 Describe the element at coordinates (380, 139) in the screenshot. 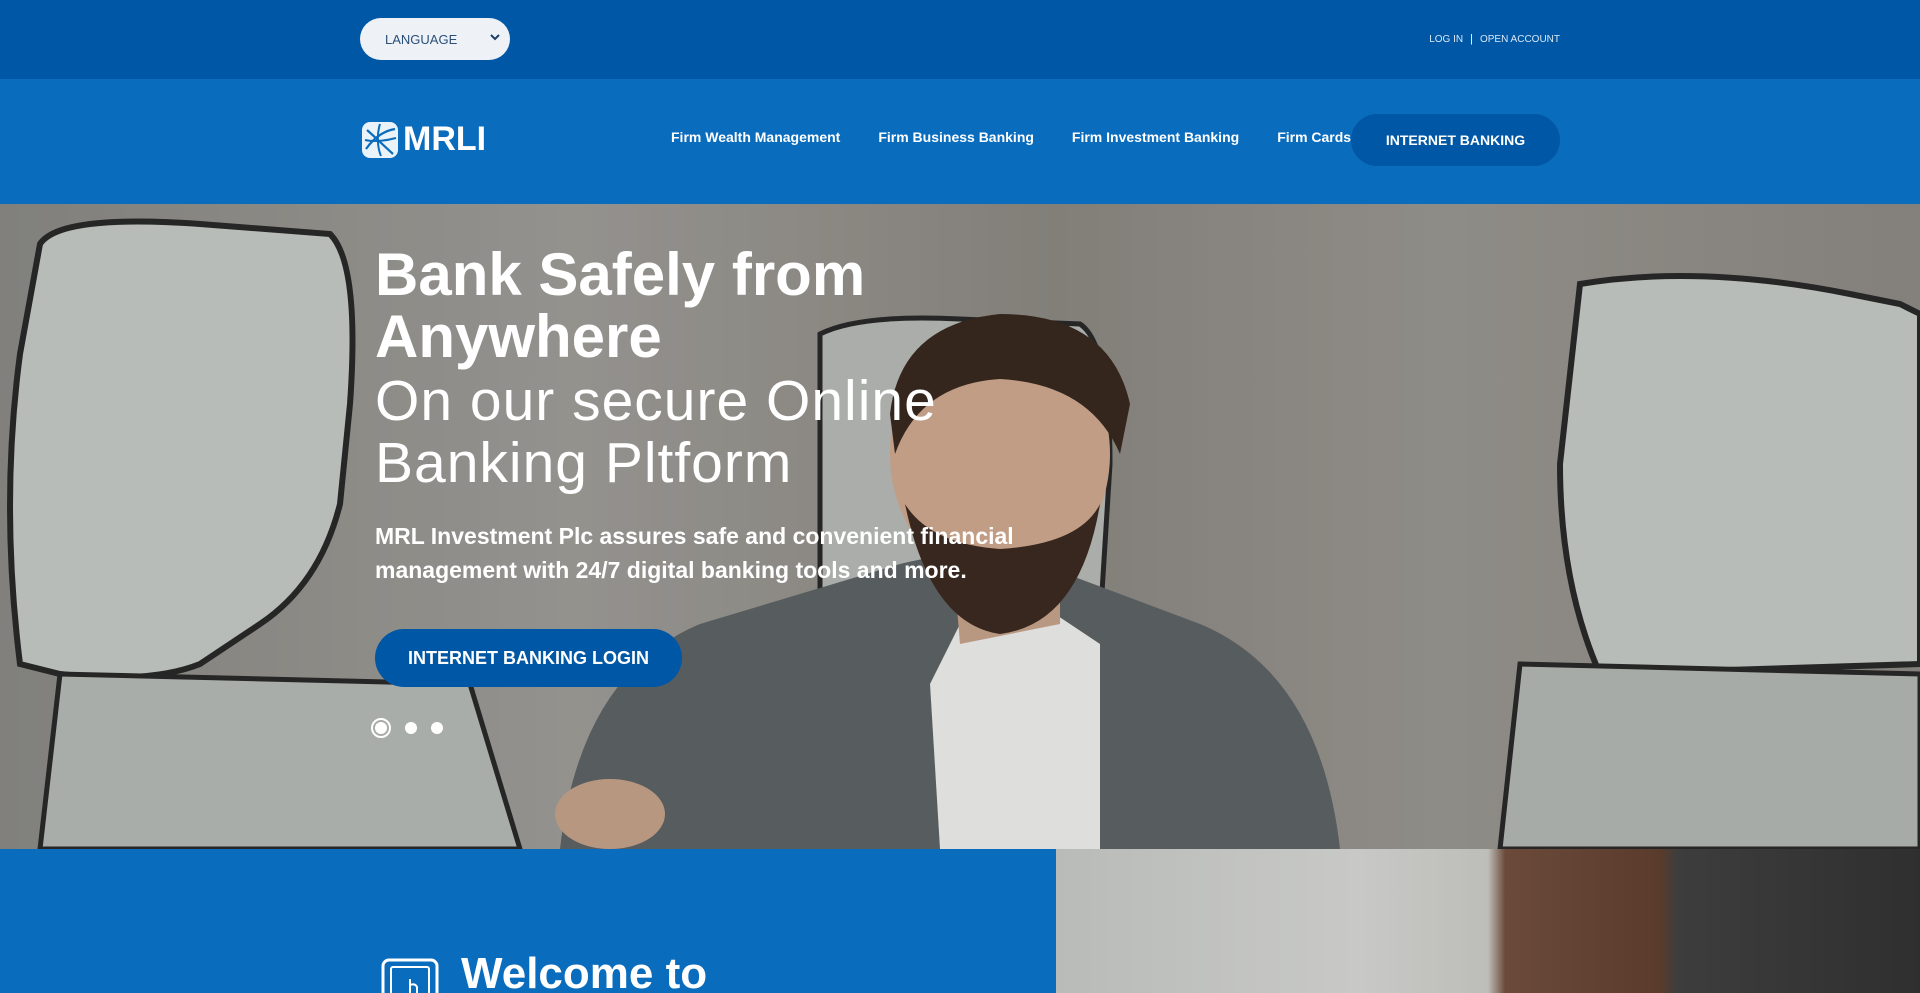

I see `logo-globe-icon` at that location.